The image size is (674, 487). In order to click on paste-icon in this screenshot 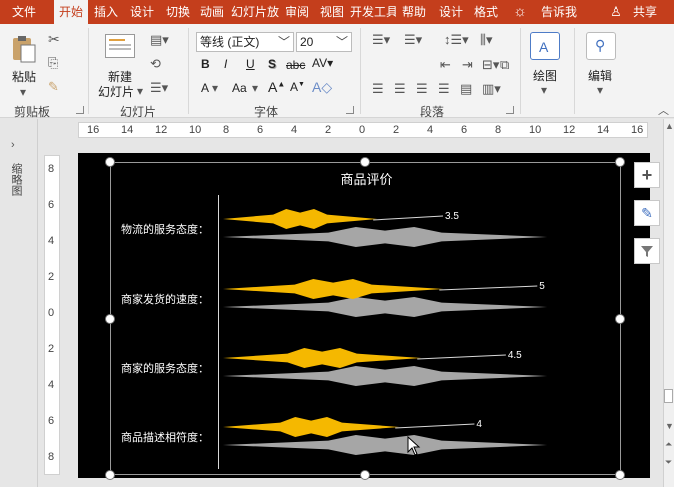, I will do `click(24, 49)`.